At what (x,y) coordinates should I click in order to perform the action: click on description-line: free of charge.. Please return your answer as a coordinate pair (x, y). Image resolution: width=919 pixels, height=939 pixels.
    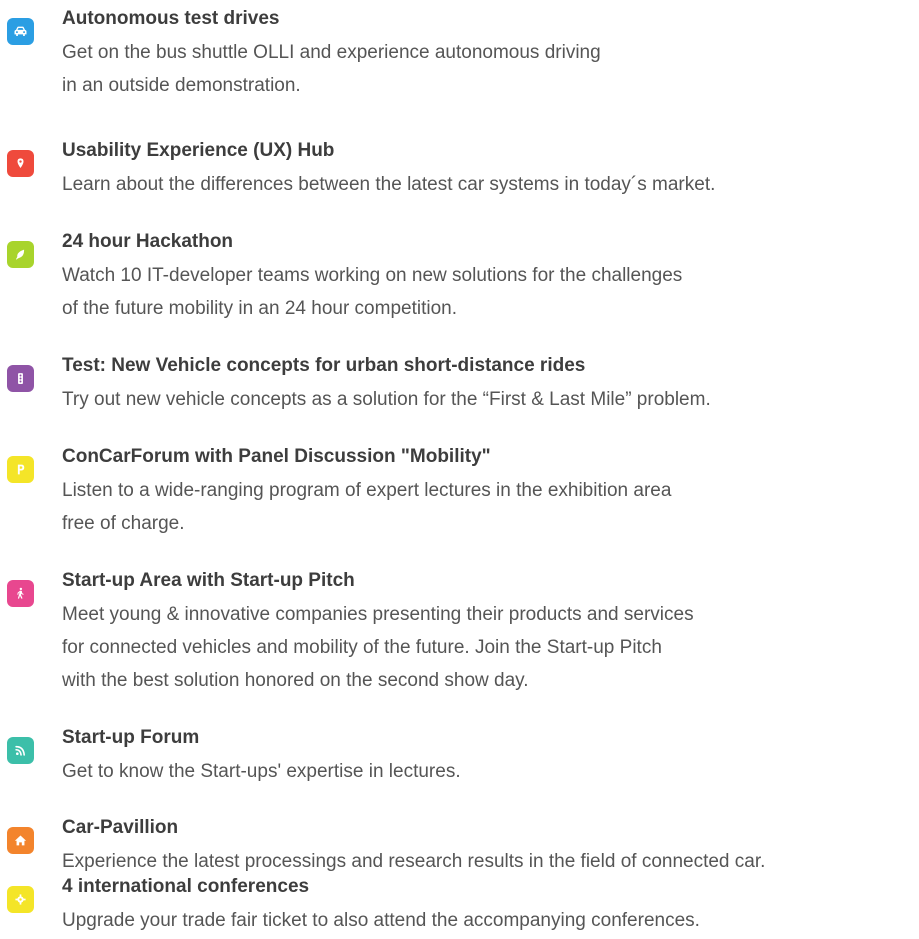
    Looking at the image, I should click on (123, 523).